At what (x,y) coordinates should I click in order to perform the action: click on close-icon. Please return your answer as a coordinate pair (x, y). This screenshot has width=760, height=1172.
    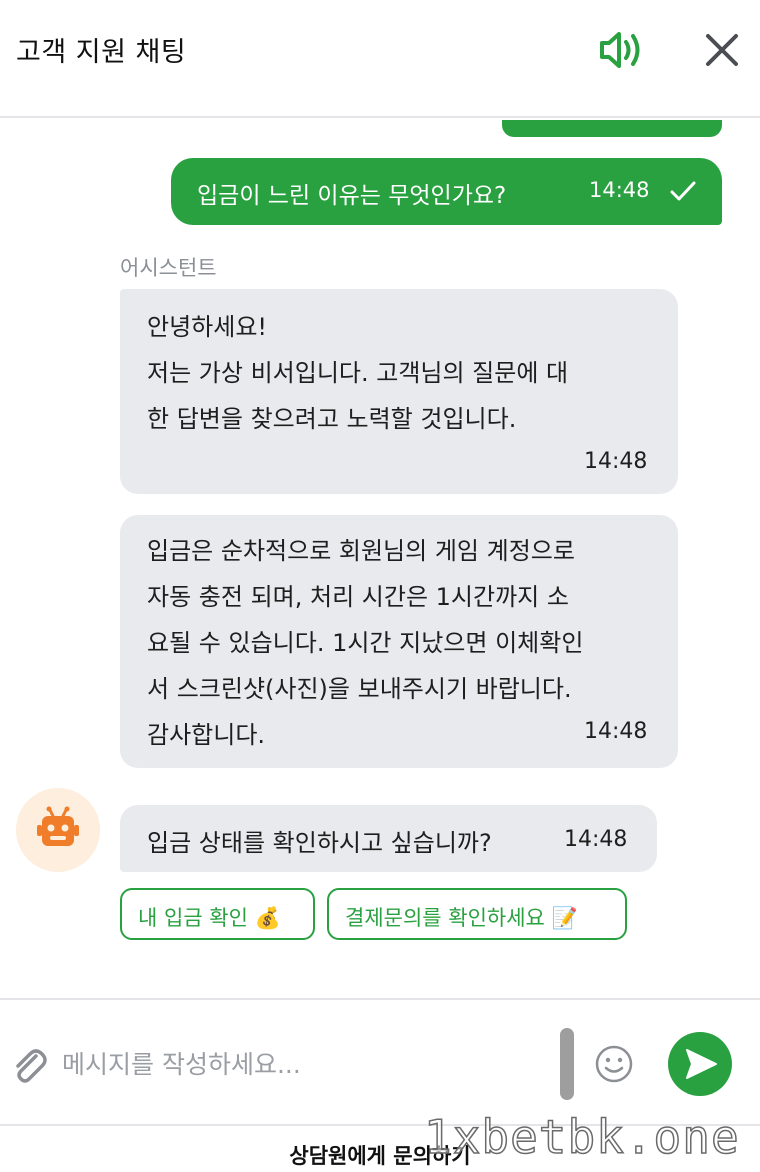
    Looking at the image, I should click on (722, 50).